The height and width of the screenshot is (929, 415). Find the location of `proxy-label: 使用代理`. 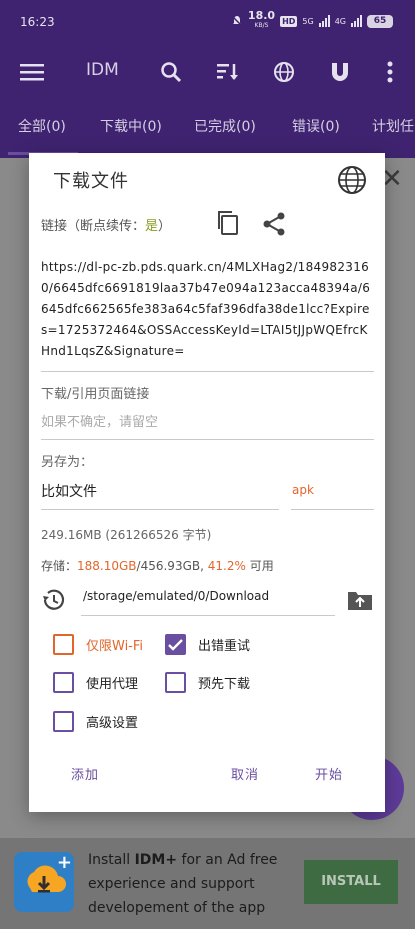

proxy-label: 使用代理 is located at coordinates (112, 684).